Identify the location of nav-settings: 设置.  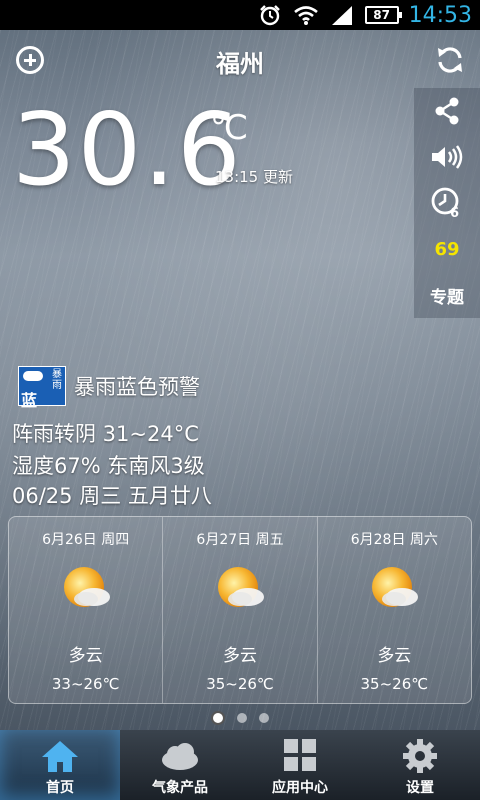
(420, 765).